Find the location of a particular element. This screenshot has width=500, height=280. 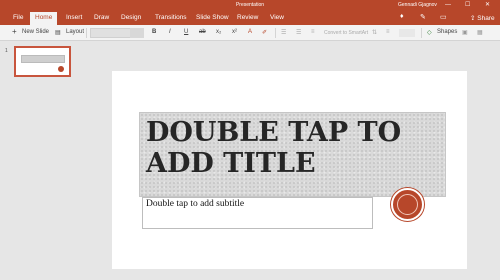

subtitle-placeholder-text: Double tap to add subtitle is located at coordinates (195, 204).